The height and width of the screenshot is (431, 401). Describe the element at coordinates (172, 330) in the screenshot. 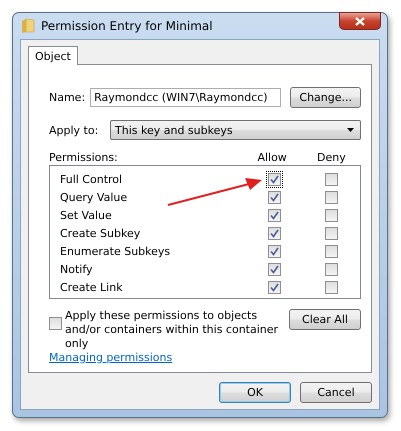

I see `apply-checkbox-label: Apply these permissions to objects and/or containers within this container only` at that location.